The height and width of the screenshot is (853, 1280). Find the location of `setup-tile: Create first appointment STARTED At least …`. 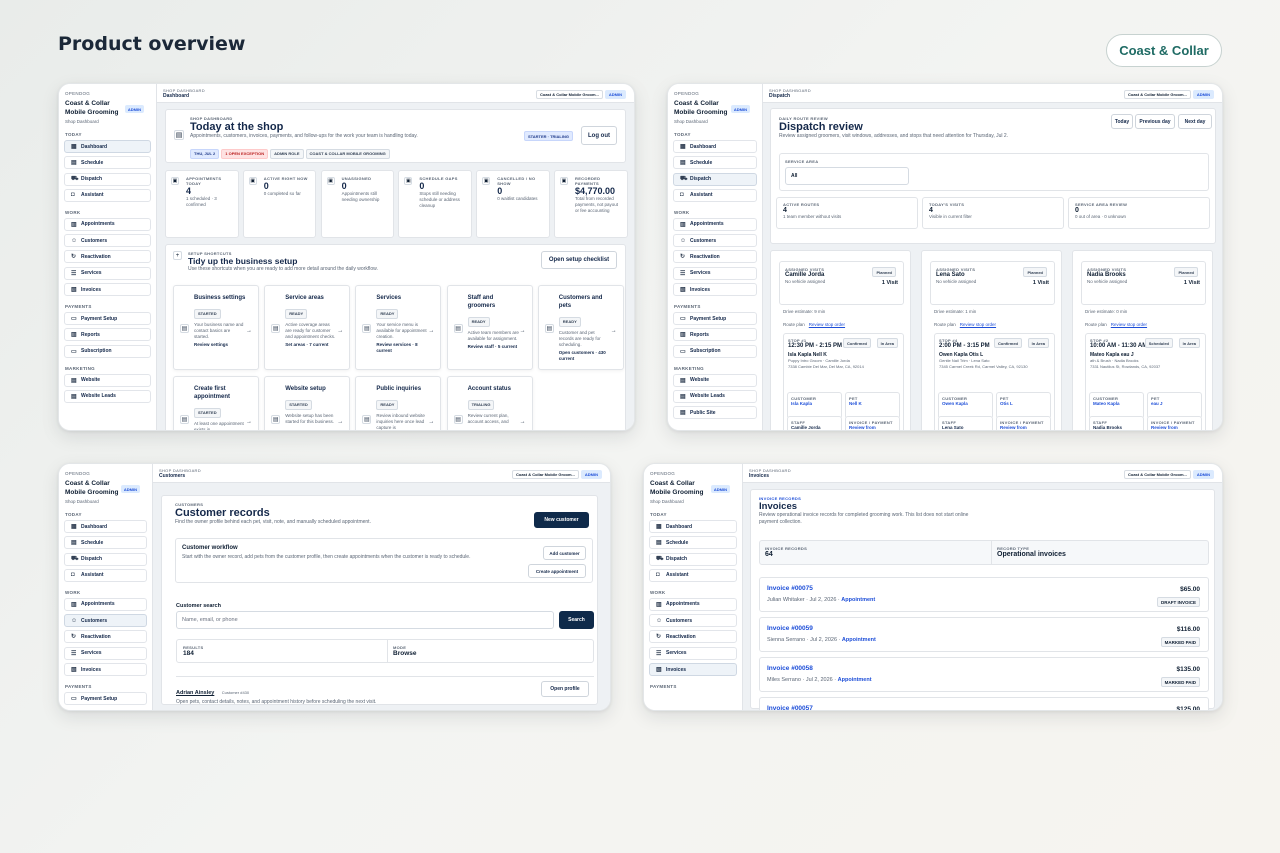

setup-tile: Create first appointment STARTED At least … is located at coordinates (216, 403).